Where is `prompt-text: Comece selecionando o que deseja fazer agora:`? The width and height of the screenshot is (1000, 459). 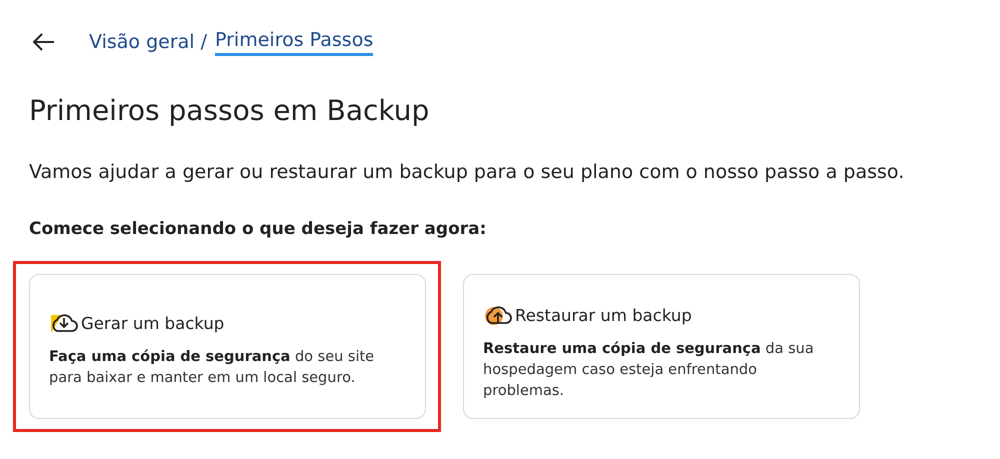 prompt-text: Comece selecionando o que deseja fazer agora: is located at coordinates (258, 229).